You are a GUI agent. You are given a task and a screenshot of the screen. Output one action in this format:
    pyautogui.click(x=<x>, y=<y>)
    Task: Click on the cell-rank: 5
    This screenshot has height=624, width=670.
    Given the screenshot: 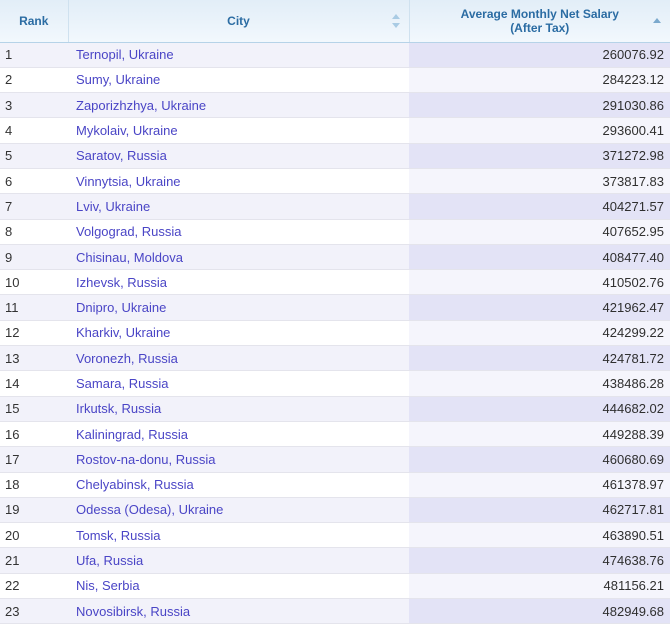 What is the action you would take?
    pyautogui.click(x=34, y=156)
    